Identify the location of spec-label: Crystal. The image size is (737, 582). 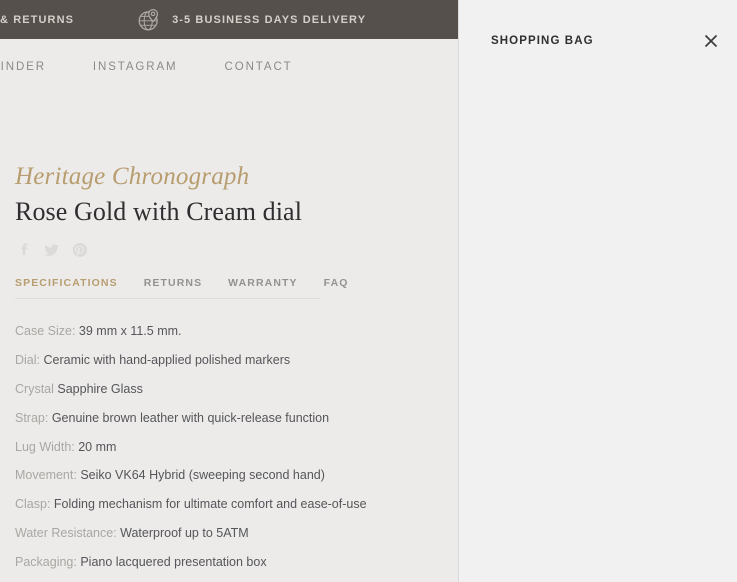
(36, 388).